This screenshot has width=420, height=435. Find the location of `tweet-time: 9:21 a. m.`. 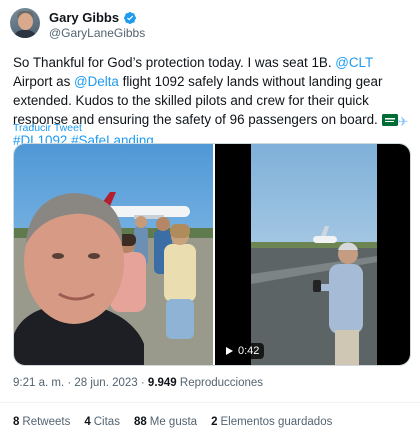

tweet-time: 9:21 a. m. is located at coordinates (38, 383).